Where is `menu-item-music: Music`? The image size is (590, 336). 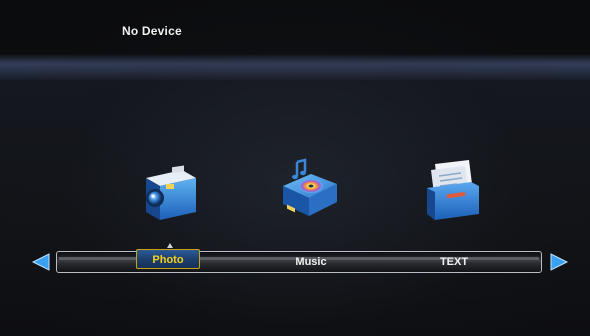 menu-item-music: Music is located at coordinates (311, 262).